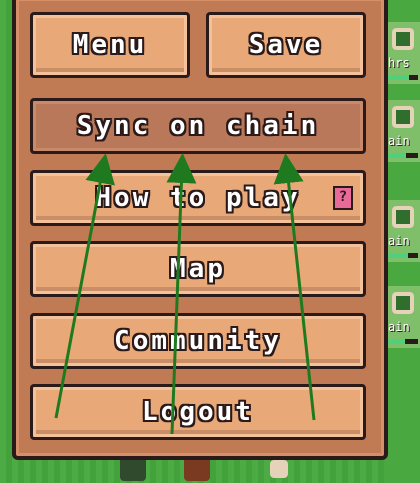 The image size is (420, 483). What do you see at coordinates (402, 231) in the screenshot?
I see `side-card-3: ain` at bounding box center [402, 231].